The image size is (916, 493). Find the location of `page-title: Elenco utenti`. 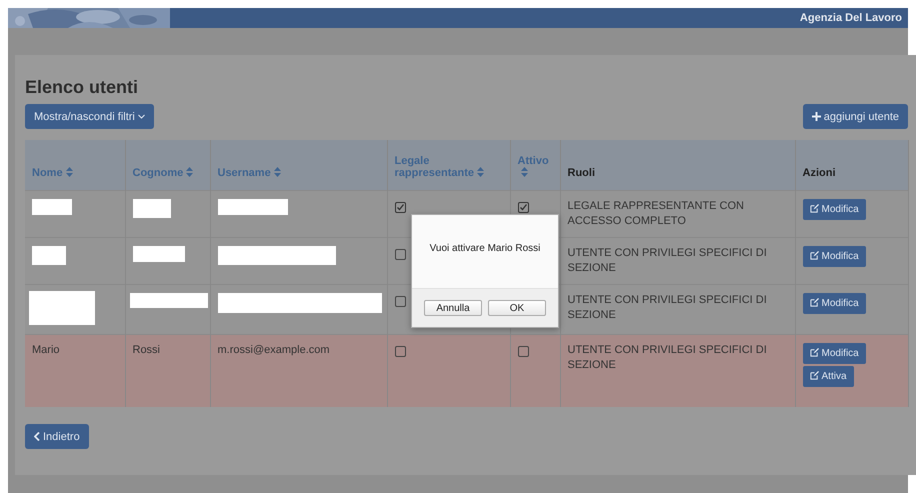

page-title: Elenco utenti is located at coordinates (82, 87).